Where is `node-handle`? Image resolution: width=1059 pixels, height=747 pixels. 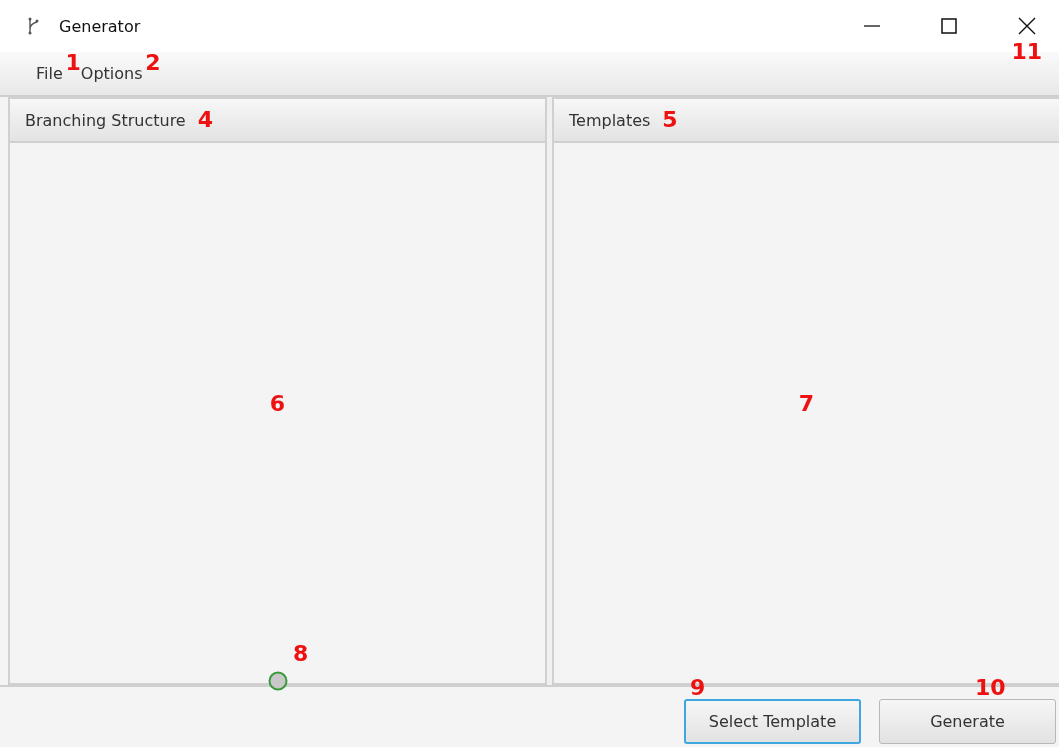 node-handle is located at coordinates (278, 681).